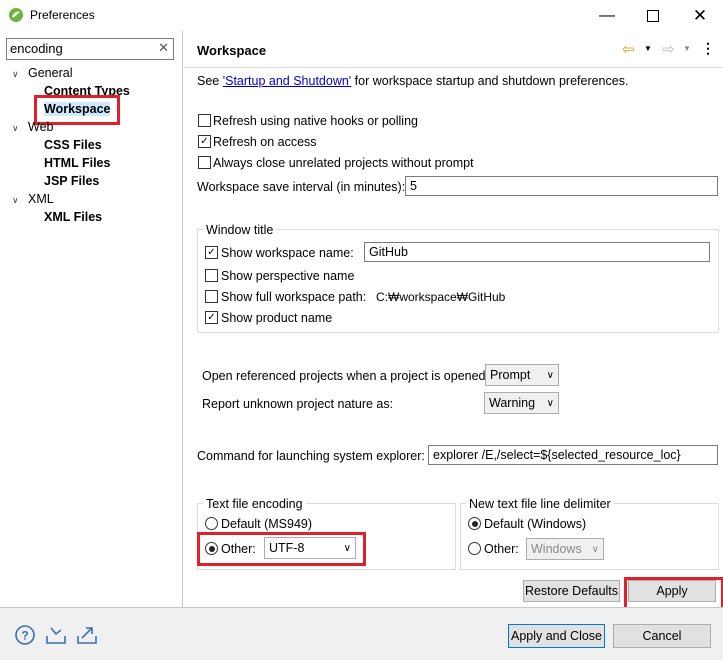 This screenshot has height=660, width=723. I want to click on show-workspace-name-checkbox: ✓, so click(211, 252).